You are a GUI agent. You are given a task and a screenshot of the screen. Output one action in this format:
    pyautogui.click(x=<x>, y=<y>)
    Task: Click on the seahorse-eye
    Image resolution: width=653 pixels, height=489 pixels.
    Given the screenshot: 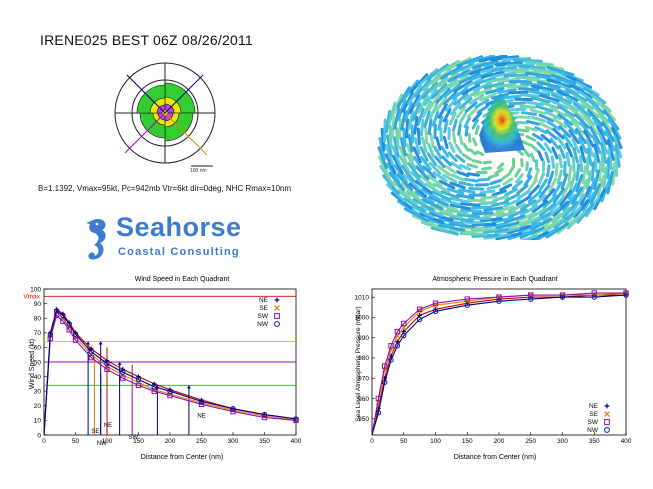 What is the action you would take?
    pyautogui.click(x=97, y=224)
    